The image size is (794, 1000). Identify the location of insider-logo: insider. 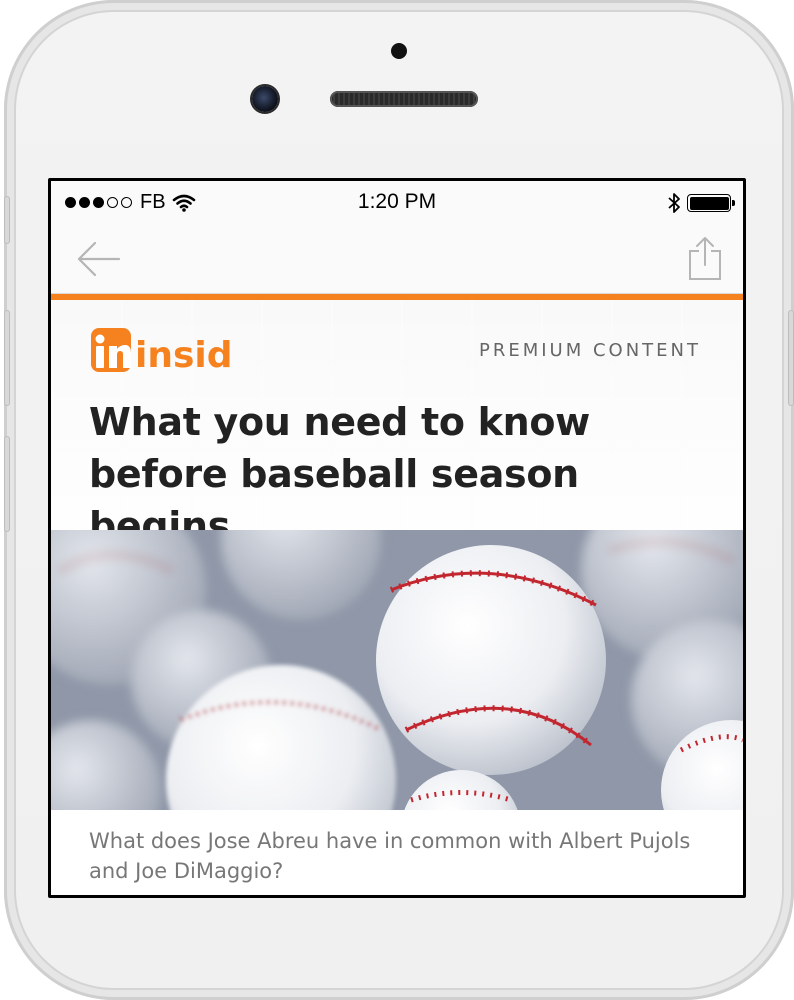
(161, 350).